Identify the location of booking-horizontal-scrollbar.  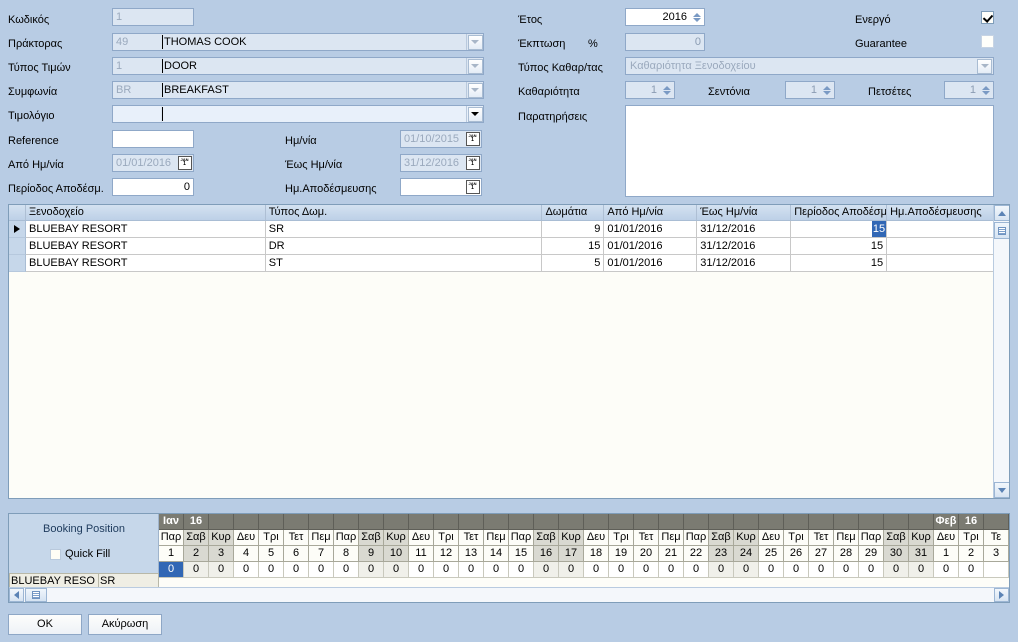
(509, 594).